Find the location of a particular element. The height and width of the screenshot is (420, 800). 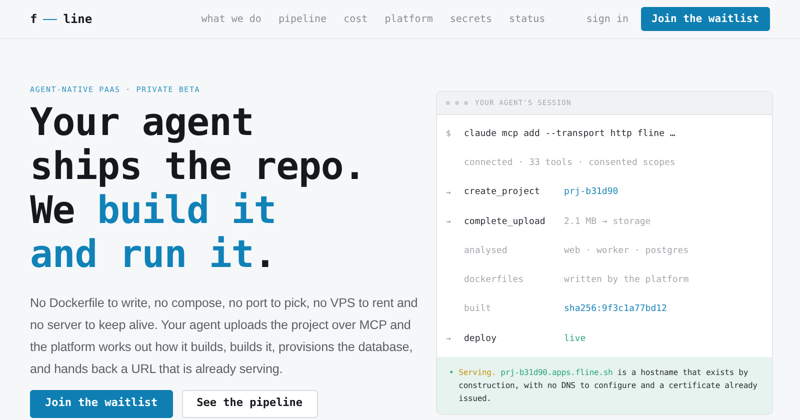

logo-letter: f is located at coordinates (34, 19).